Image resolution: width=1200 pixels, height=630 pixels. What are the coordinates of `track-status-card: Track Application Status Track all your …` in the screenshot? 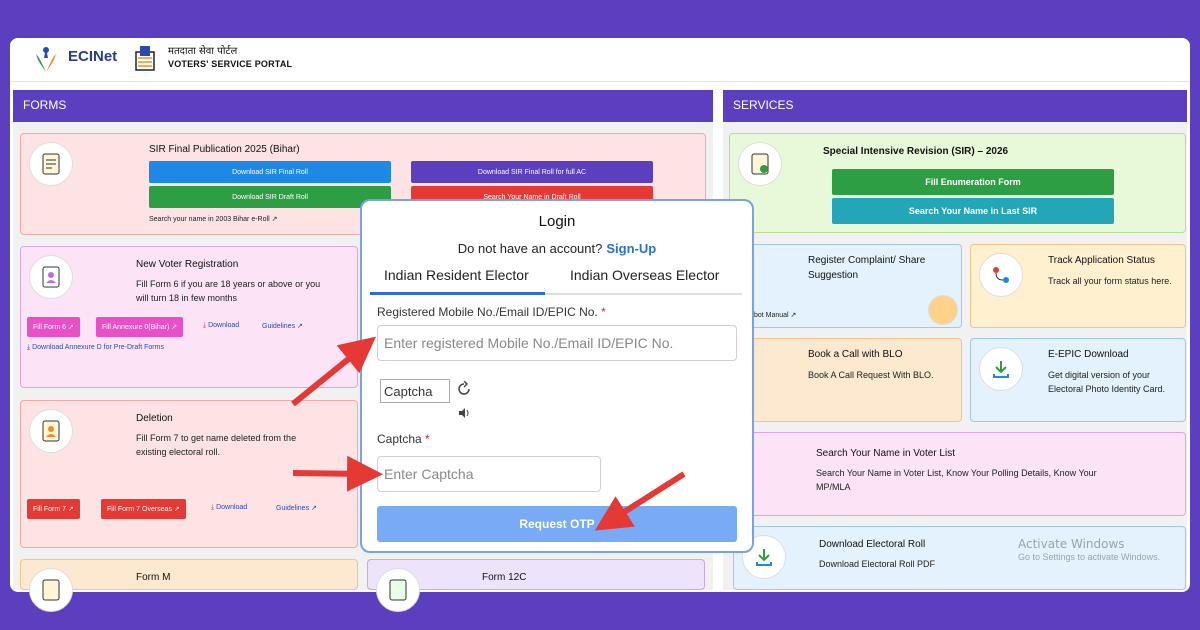 It's located at (1078, 286).